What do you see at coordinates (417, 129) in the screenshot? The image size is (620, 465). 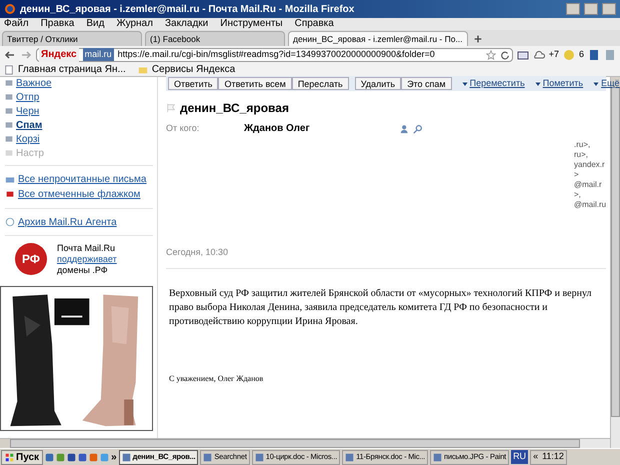 I see `search-icon` at bounding box center [417, 129].